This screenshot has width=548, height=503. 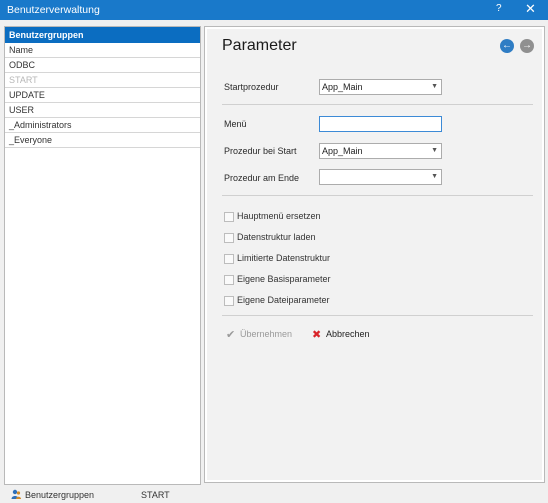 What do you see at coordinates (274, 10) in the screenshot?
I see `window-titlebar: Benutzerverwaltung ? ✕` at bounding box center [274, 10].